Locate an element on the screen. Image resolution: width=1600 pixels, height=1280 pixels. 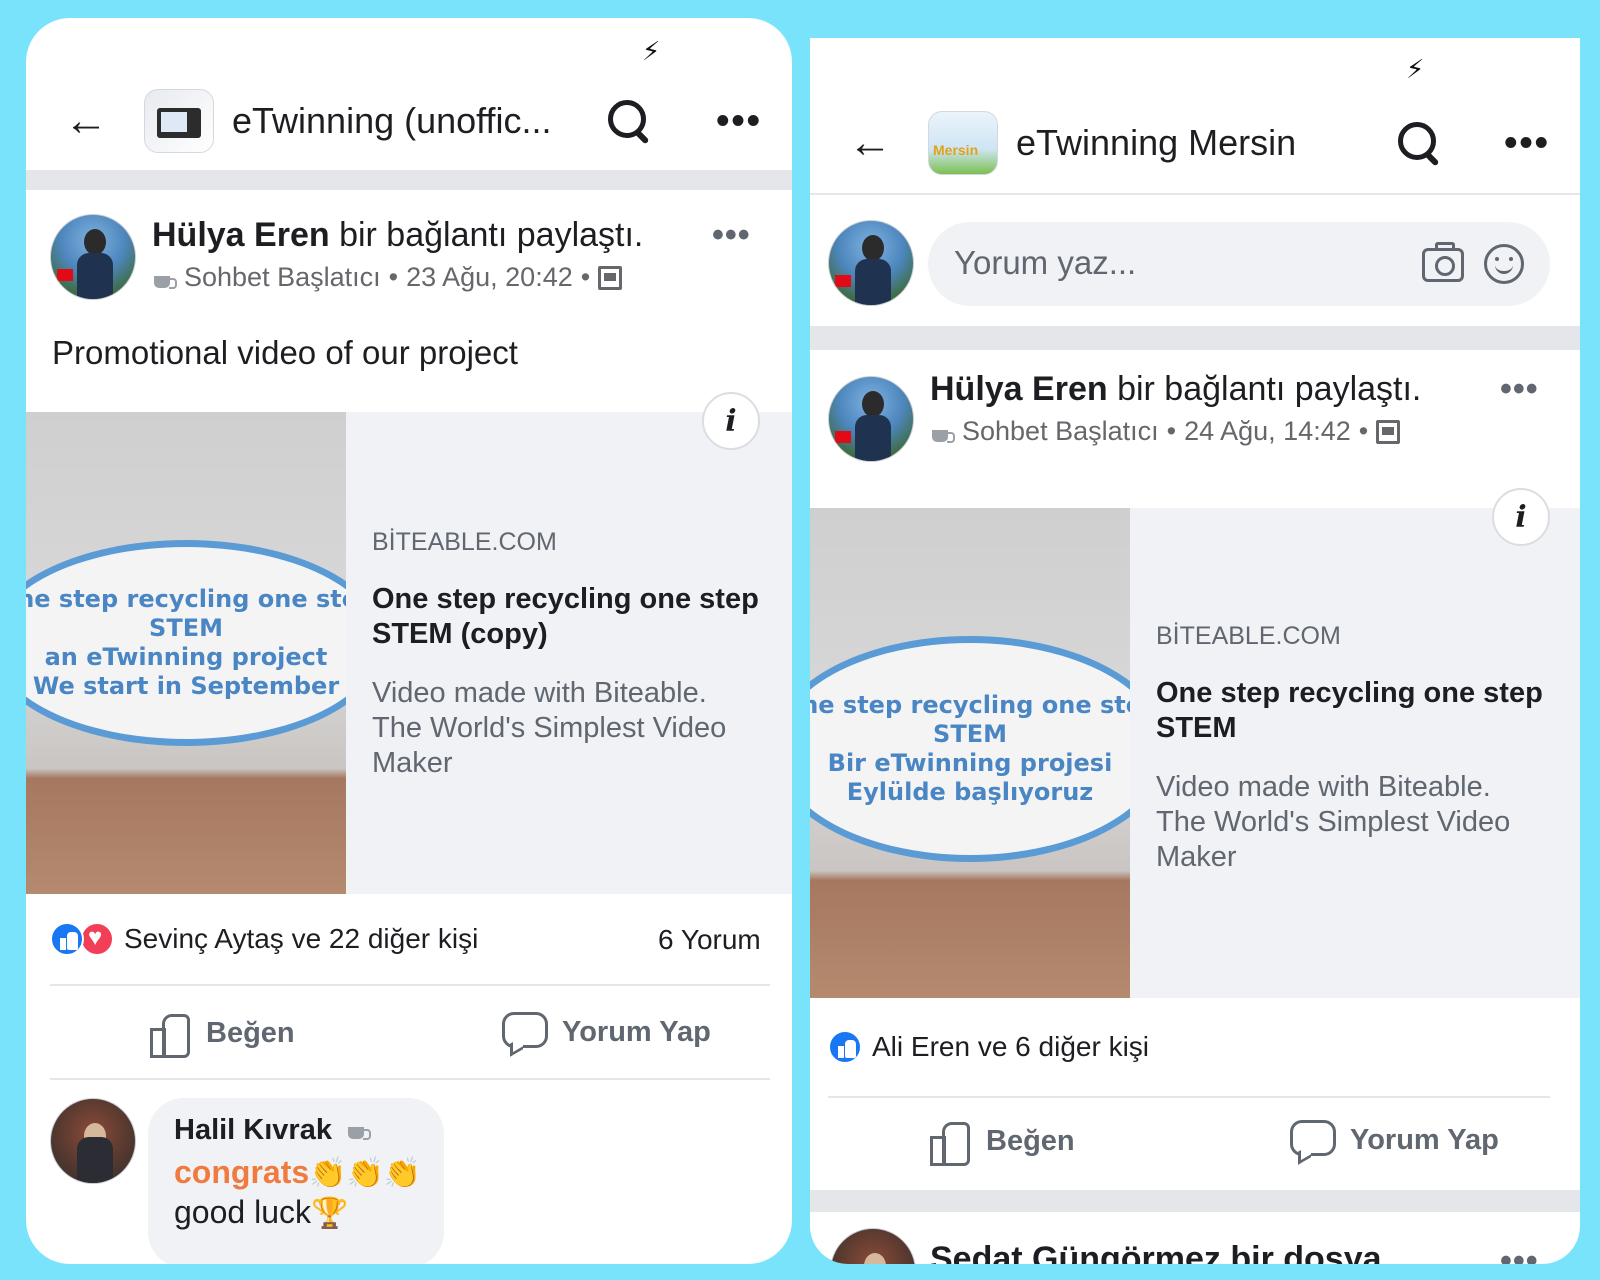
thumbnail-text: Eylülde başlıyoruz is located at coordinates (970, 791).